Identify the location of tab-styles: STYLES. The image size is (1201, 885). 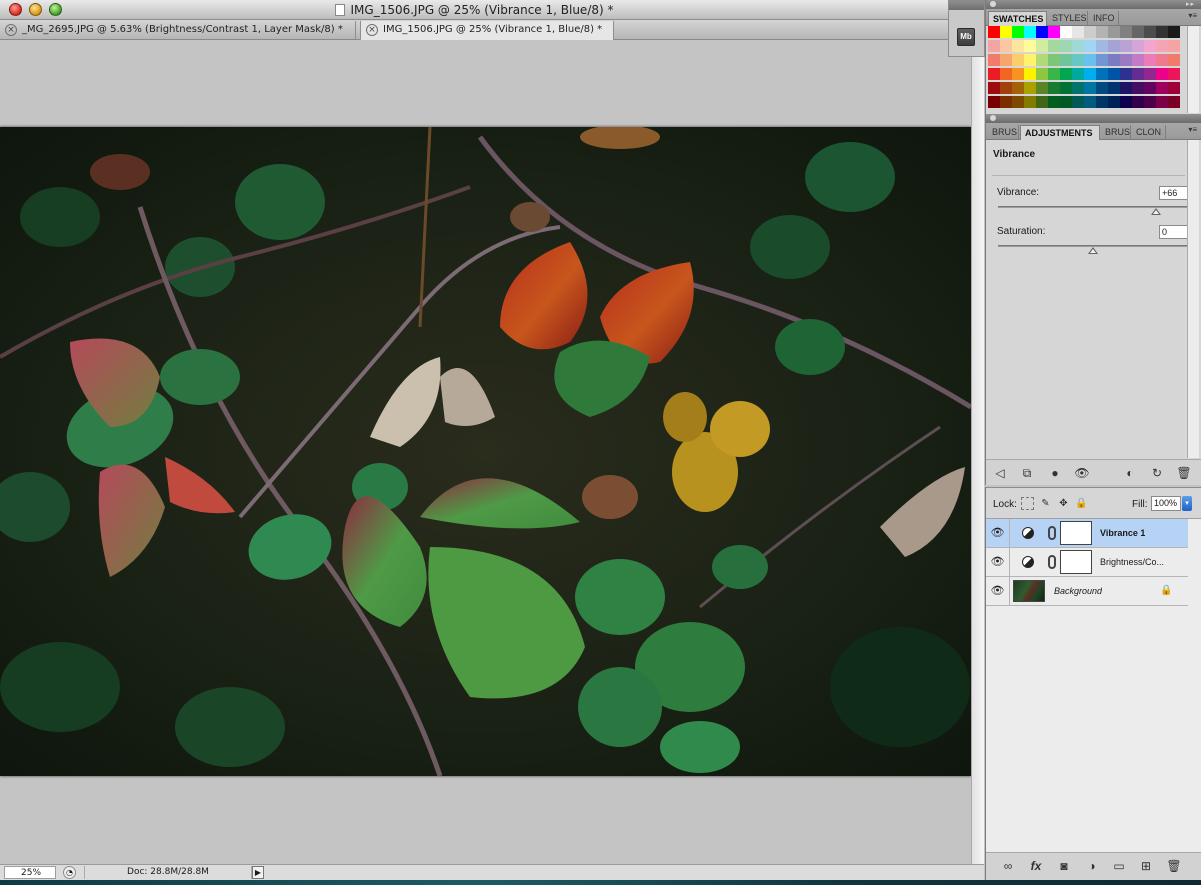
(1068, 18).